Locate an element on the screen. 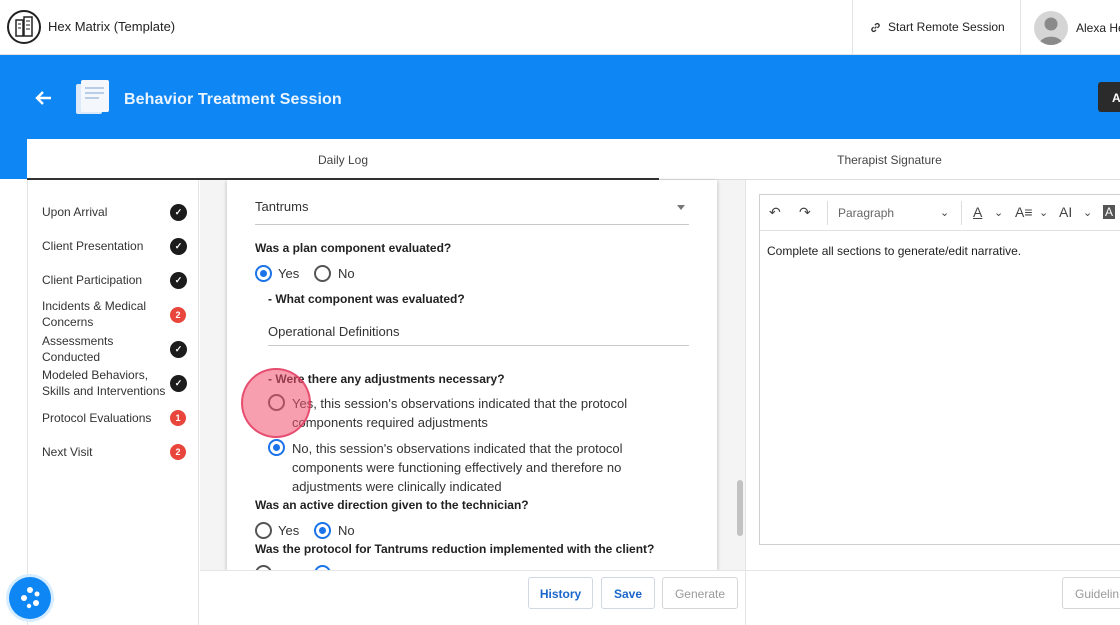 This screenshot has height=625, width=1120. start-remote-session-button: Start Remote Session is located at coordinates (937, 27).